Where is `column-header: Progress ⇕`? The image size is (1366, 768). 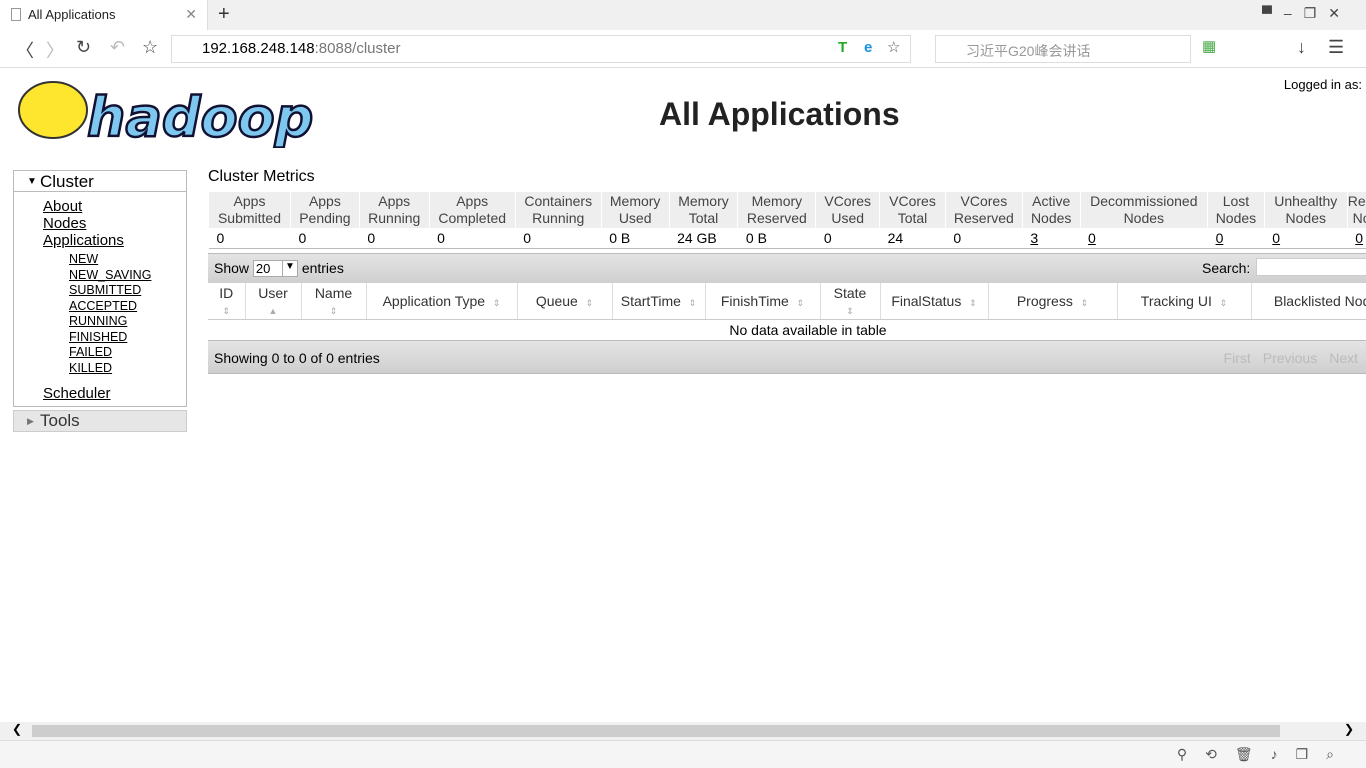 column-header: Progress ⇕ is located at coordinates (1053, 301).